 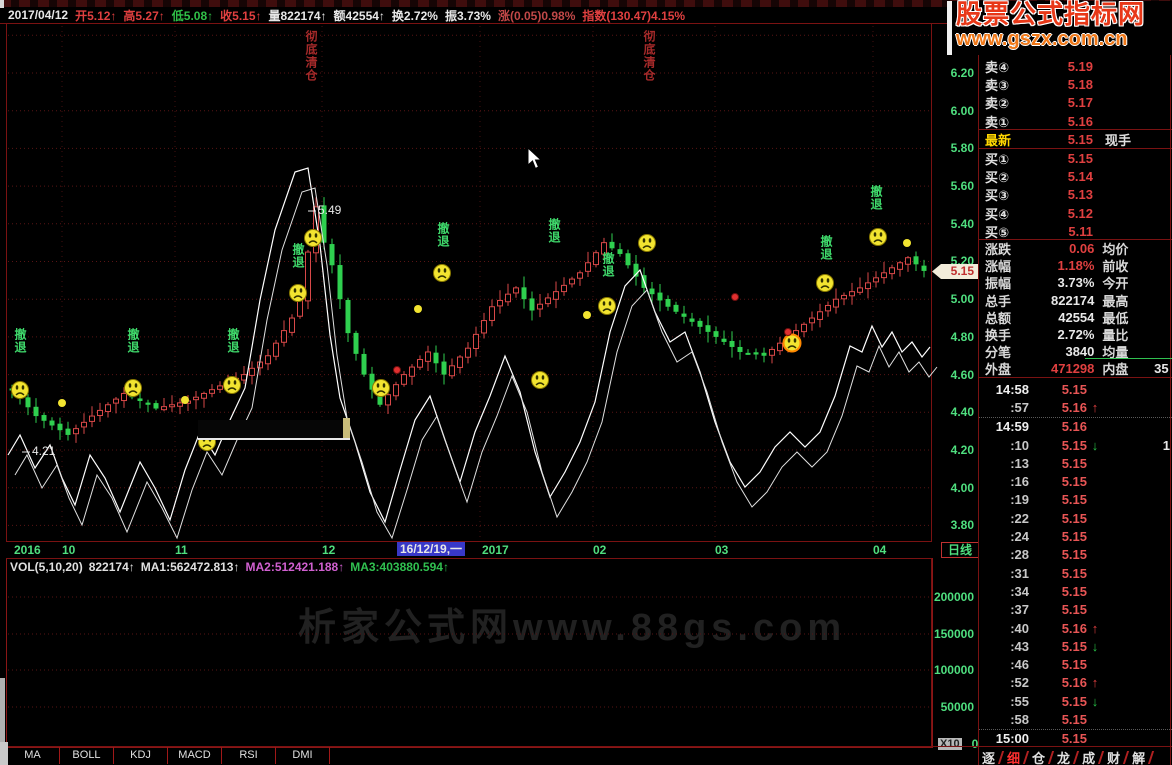 What do you see at coordinates (1101, 757) in the screenshot?
I see `tab-divider` at bounding box center [1101, 757].